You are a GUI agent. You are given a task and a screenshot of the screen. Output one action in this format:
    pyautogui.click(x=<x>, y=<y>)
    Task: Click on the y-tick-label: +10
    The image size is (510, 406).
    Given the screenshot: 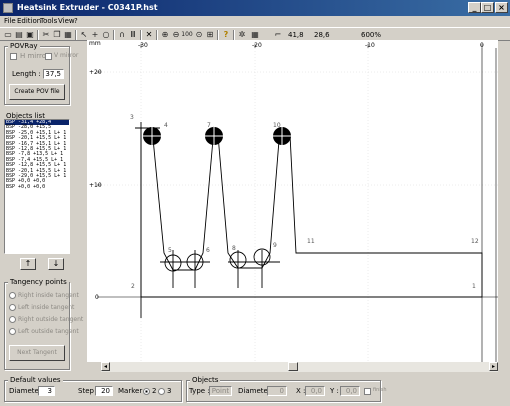 What is the action you would take?
    pyautogui.click(x=95, y=185)
    